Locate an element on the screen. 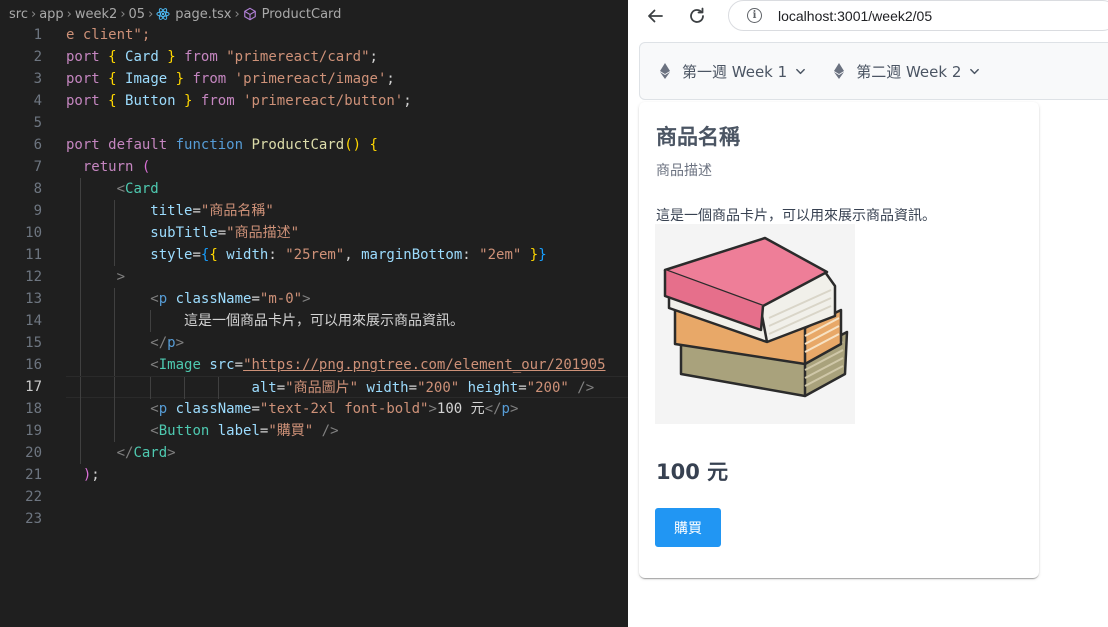 Image resolution: width=1108 pixels, height=627 pixels. code-token: "200" is located at coordinates (438, 388).